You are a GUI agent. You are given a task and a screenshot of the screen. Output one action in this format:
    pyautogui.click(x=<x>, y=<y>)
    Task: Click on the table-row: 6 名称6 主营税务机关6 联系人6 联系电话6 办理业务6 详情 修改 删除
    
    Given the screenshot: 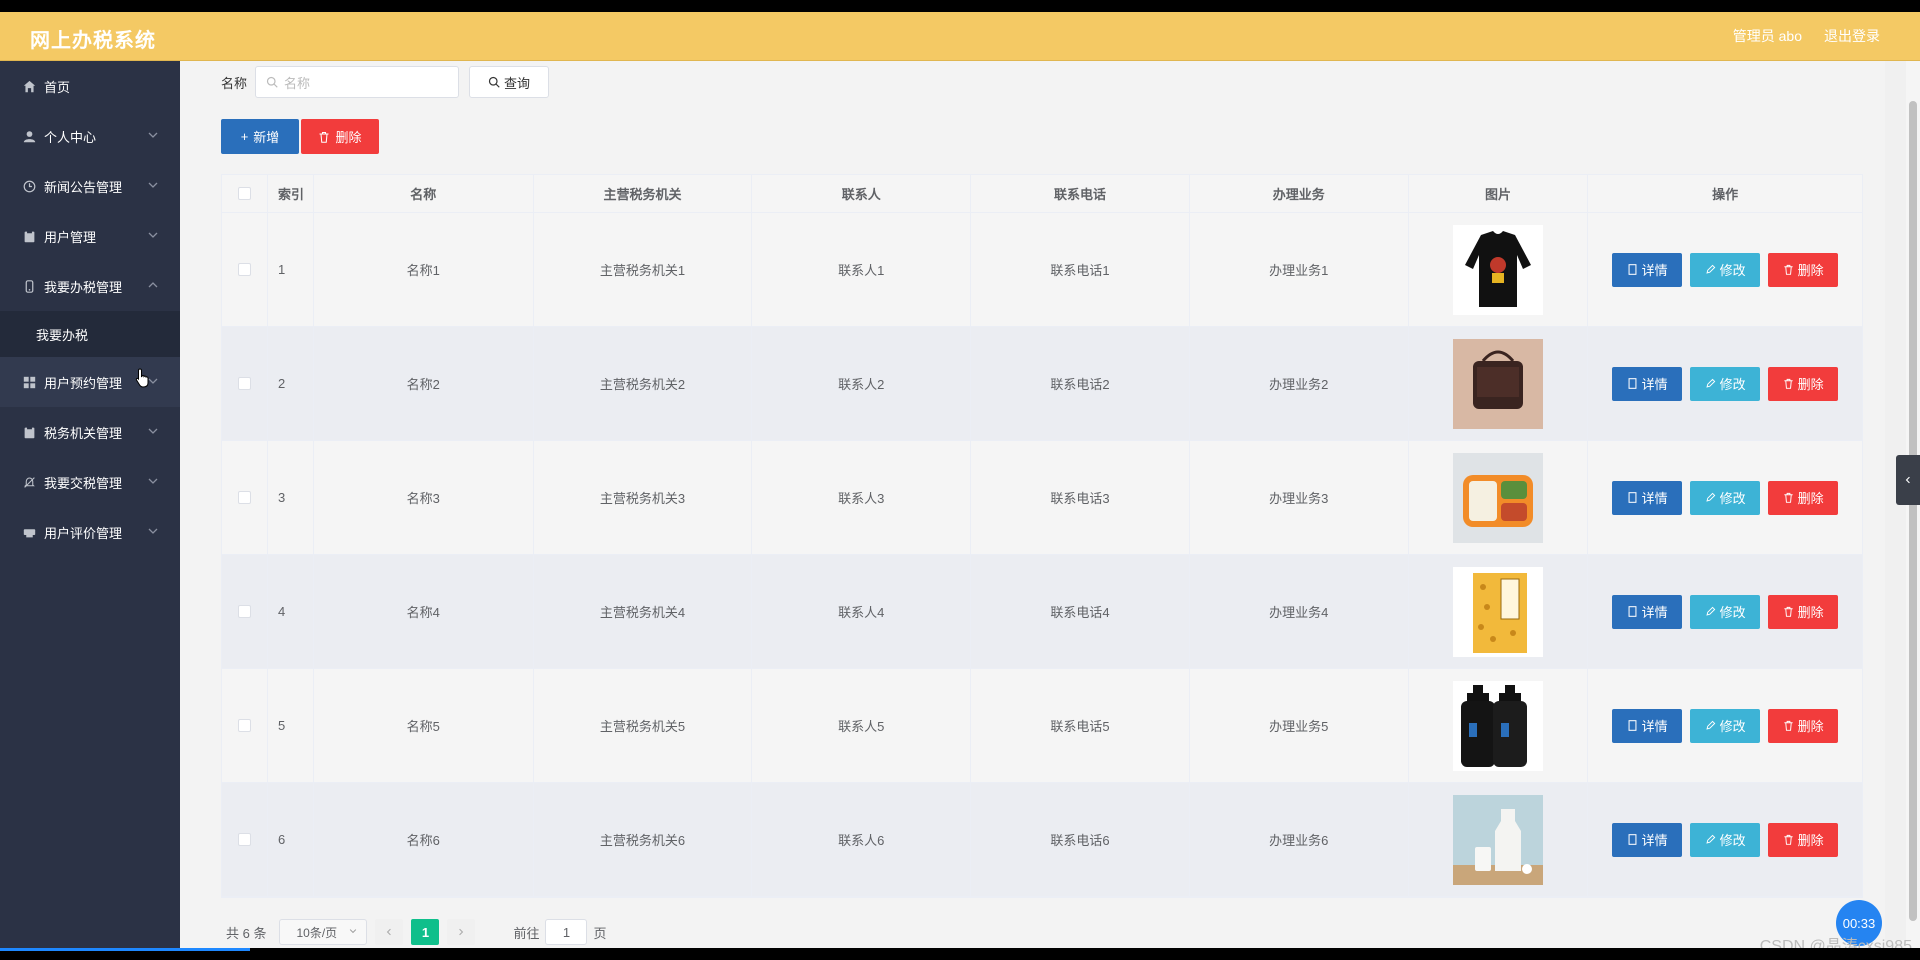 What is the action you would take?
    pyautogui.click(x=1042, y=840)
    